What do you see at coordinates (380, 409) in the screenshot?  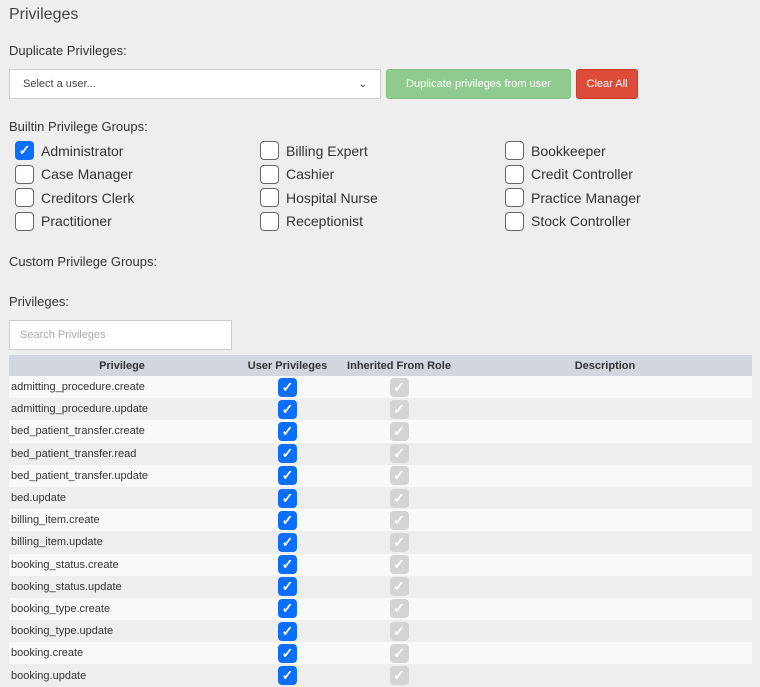 I see `table-row: admitting_procedure.update ✓ ✓` at bounding box center [380, 409].